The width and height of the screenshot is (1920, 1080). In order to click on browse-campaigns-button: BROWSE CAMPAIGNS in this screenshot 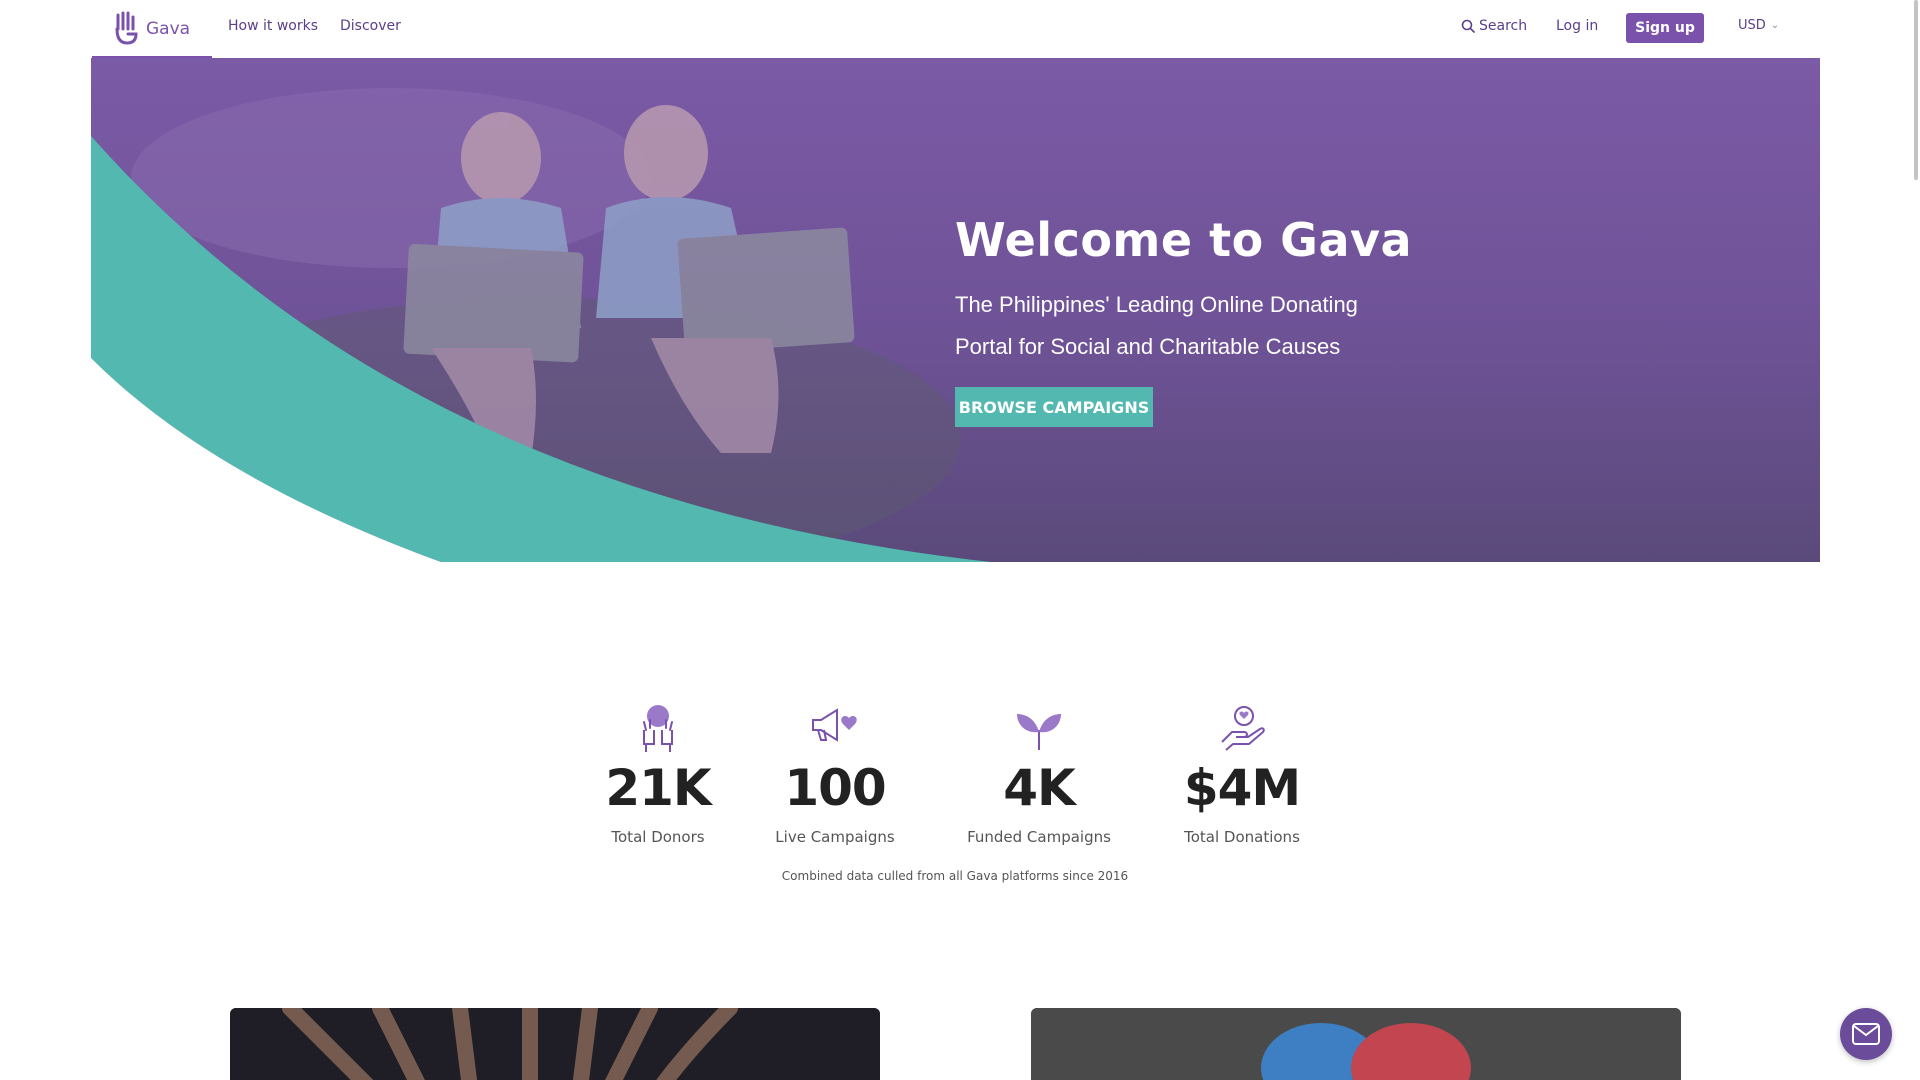, I will do `click(1054, 407)`.